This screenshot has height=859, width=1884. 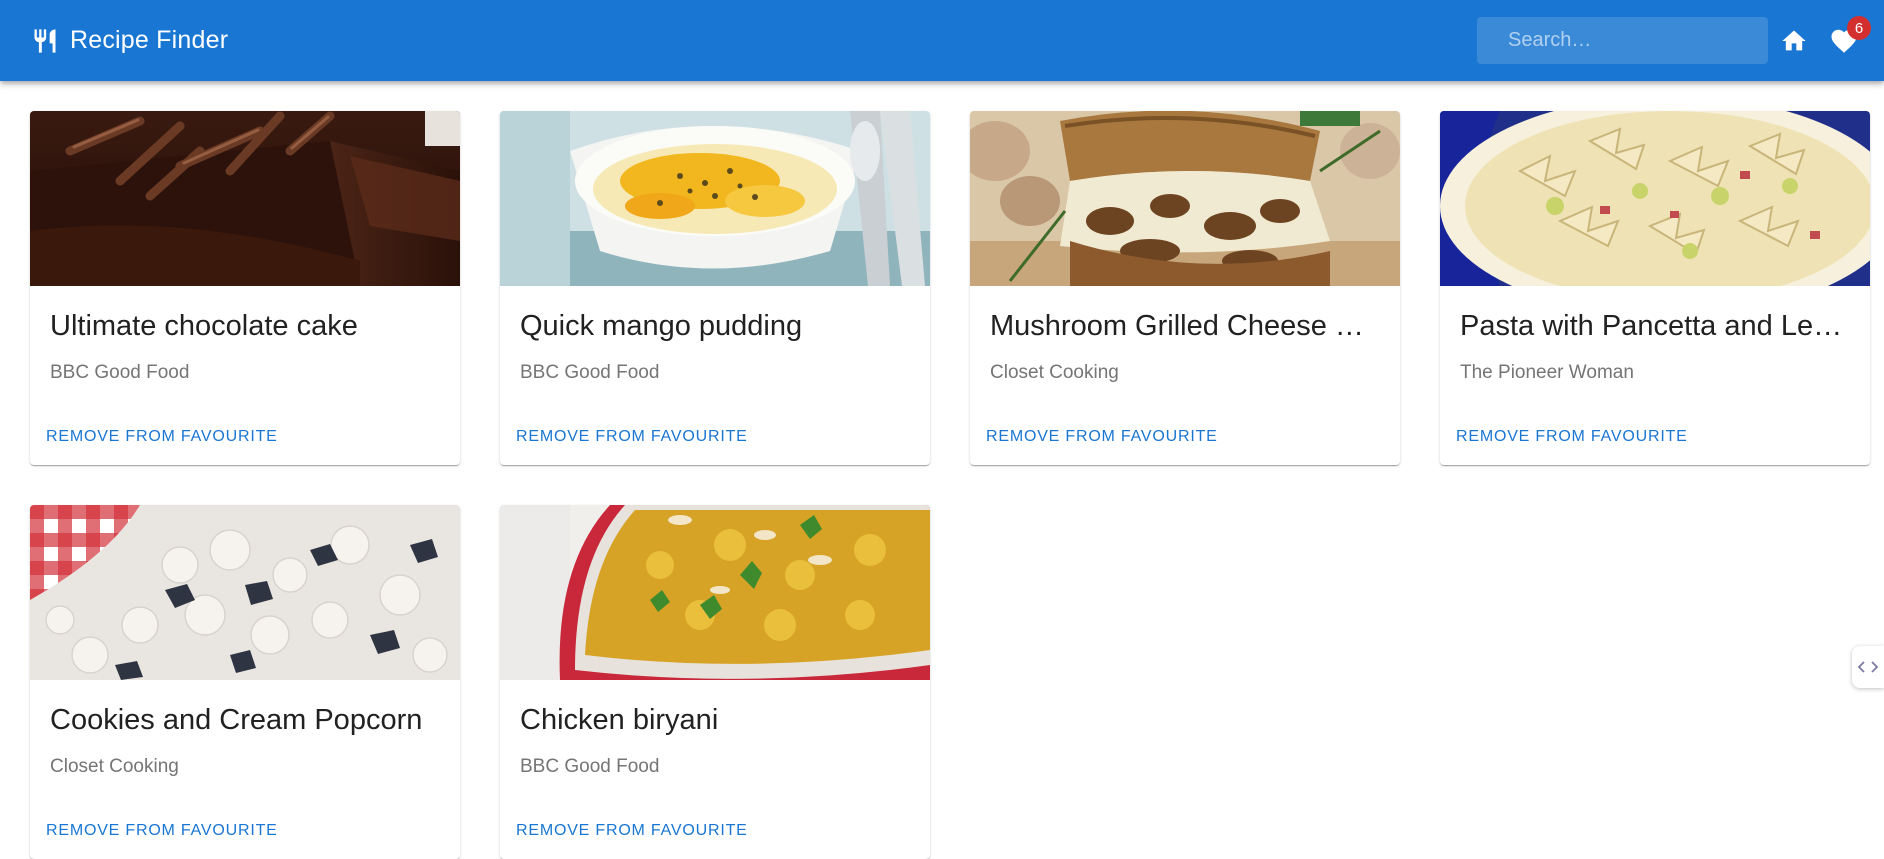 What do you see at coordinates (1185, 198) in the screenshot?
I see `mushroom-grilled-cheese-photo` at bounding box center [1185, 198].